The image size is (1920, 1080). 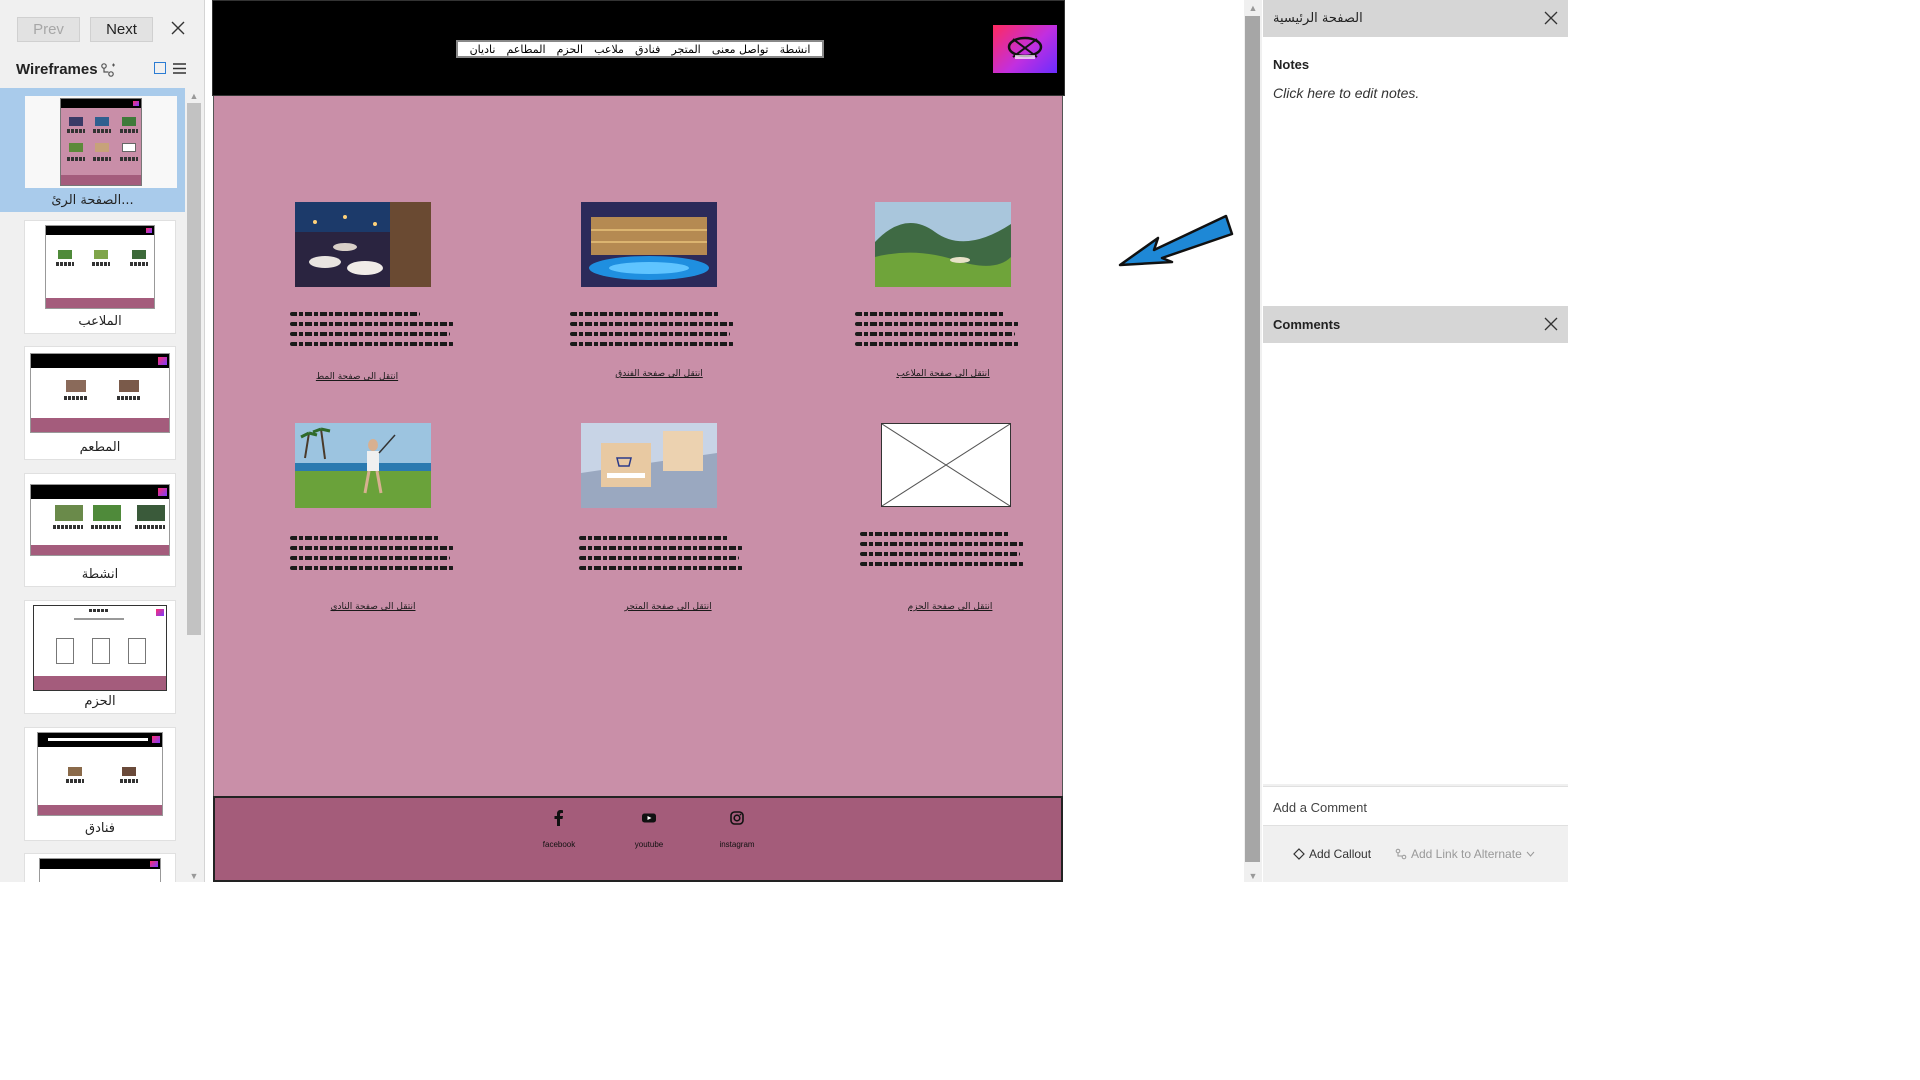 I want to click on image-placeholder, so click(x=946, y=465).